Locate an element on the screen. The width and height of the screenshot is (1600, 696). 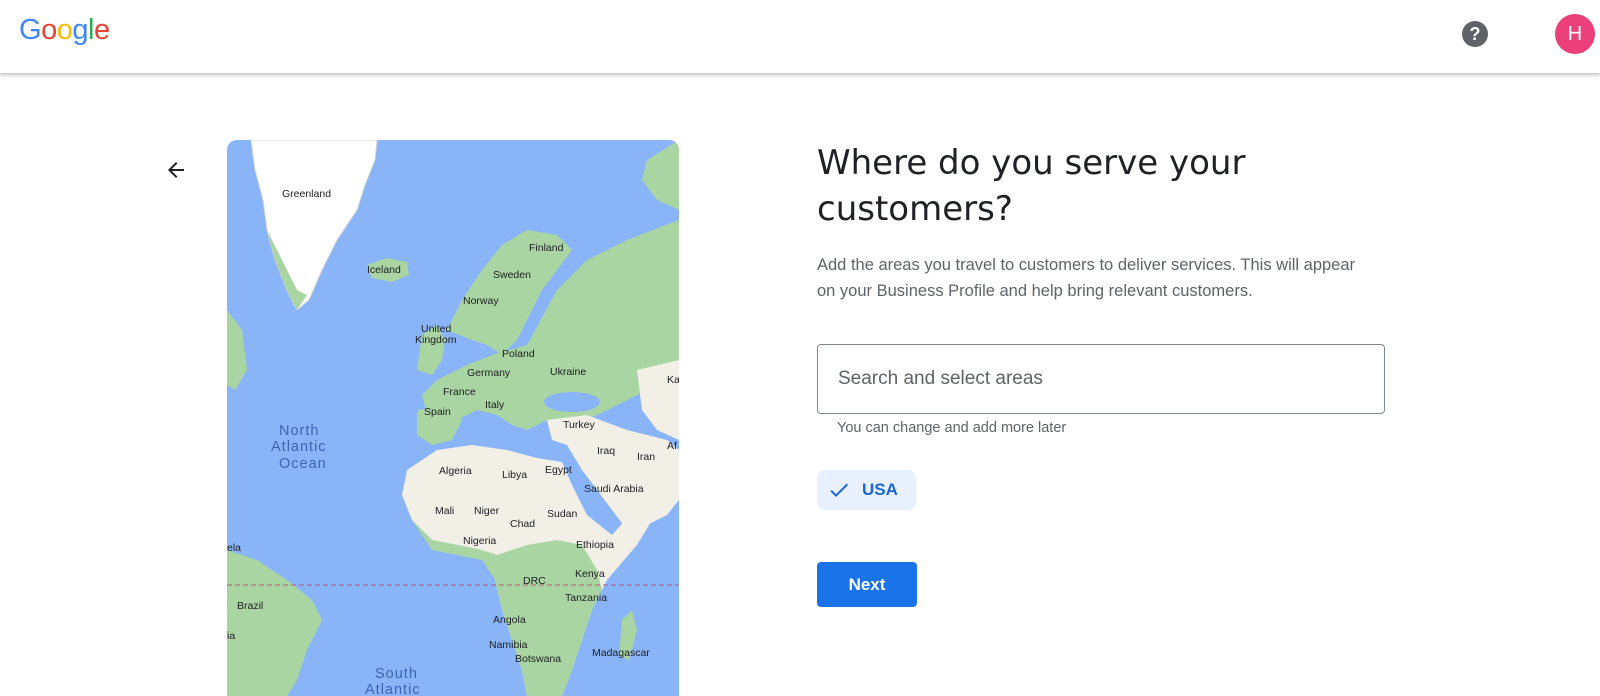
top-app-bar: Google ? H is located at coordinates (800, 36).